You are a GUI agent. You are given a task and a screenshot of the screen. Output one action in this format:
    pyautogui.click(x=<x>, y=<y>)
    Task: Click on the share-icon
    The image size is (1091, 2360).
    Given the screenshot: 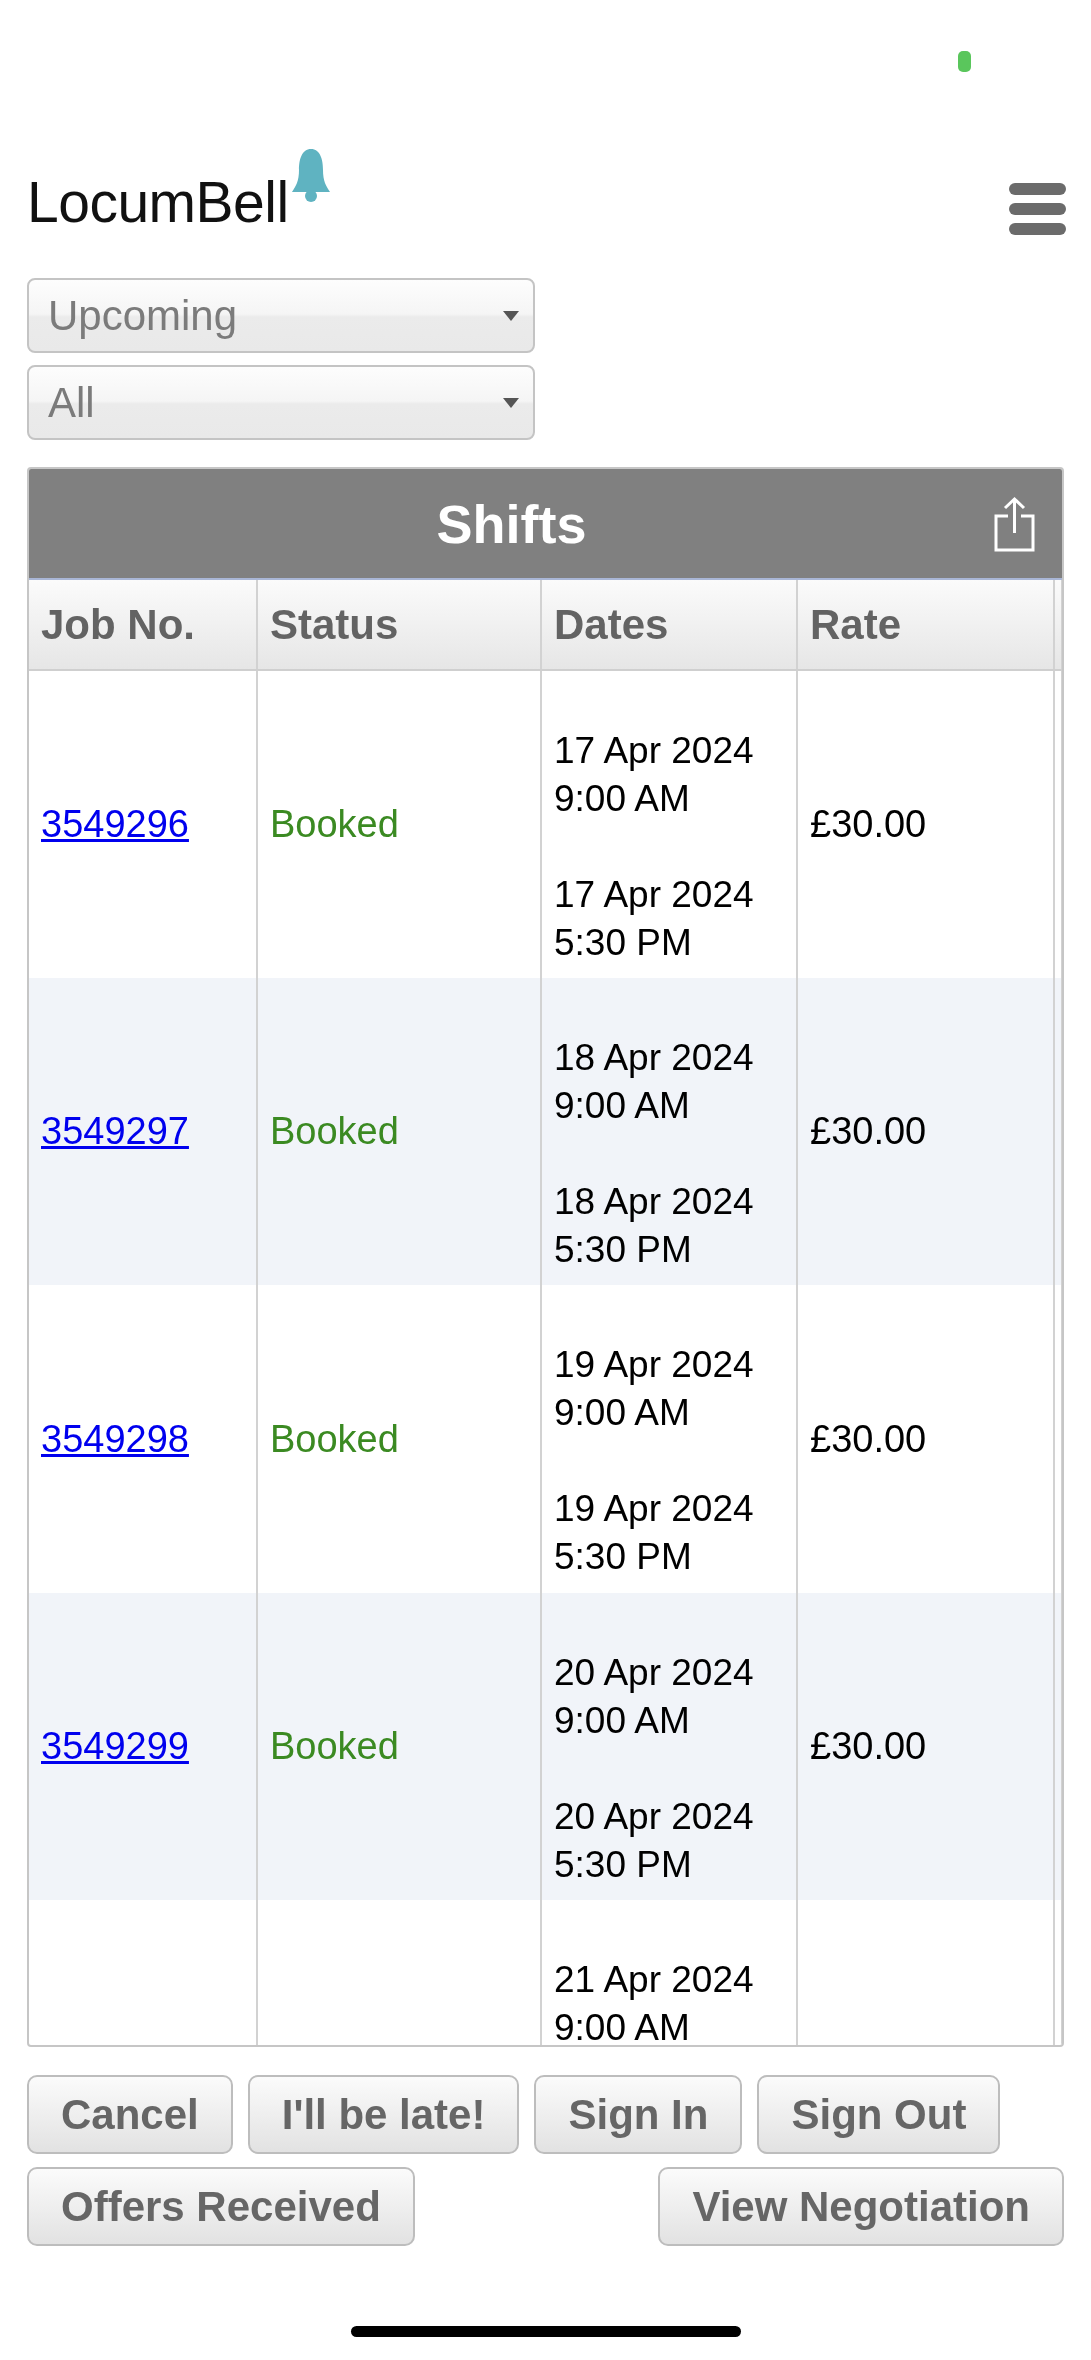 What is the action you would take?
    pyautogui.click(x=1014, y=523)
    